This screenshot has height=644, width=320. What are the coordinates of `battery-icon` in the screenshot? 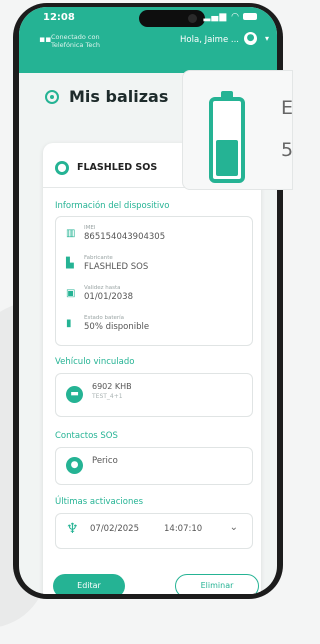 It's located at (227, 137).